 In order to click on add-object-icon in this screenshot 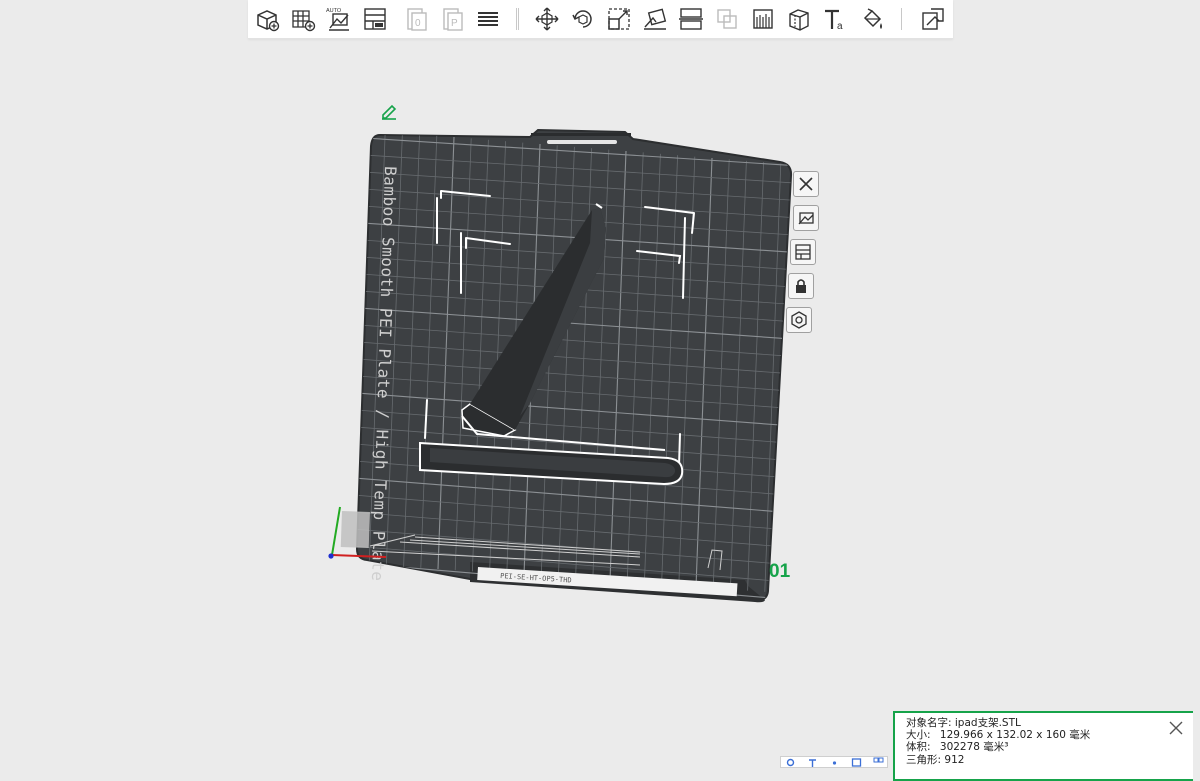, I will do `click(268, 21)`.